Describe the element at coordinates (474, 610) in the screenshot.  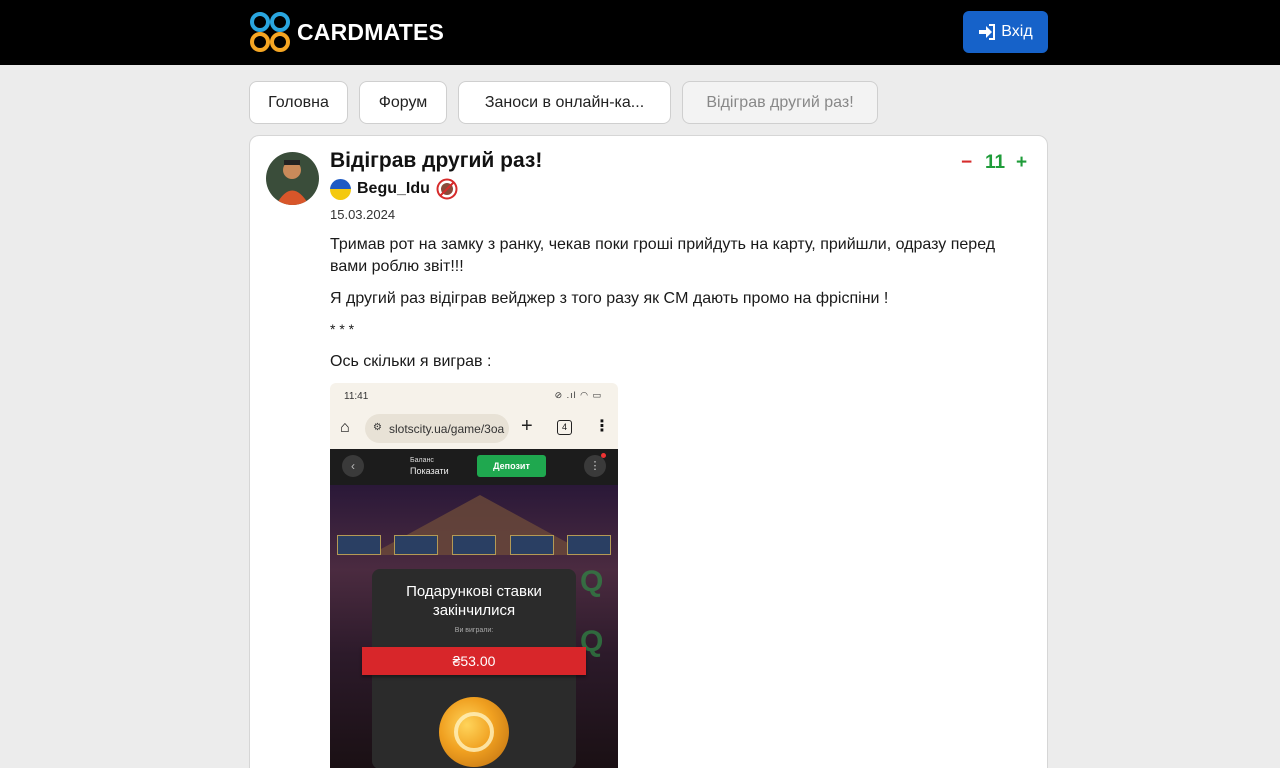
I see `popup-title-line: закінчилися` at that location.